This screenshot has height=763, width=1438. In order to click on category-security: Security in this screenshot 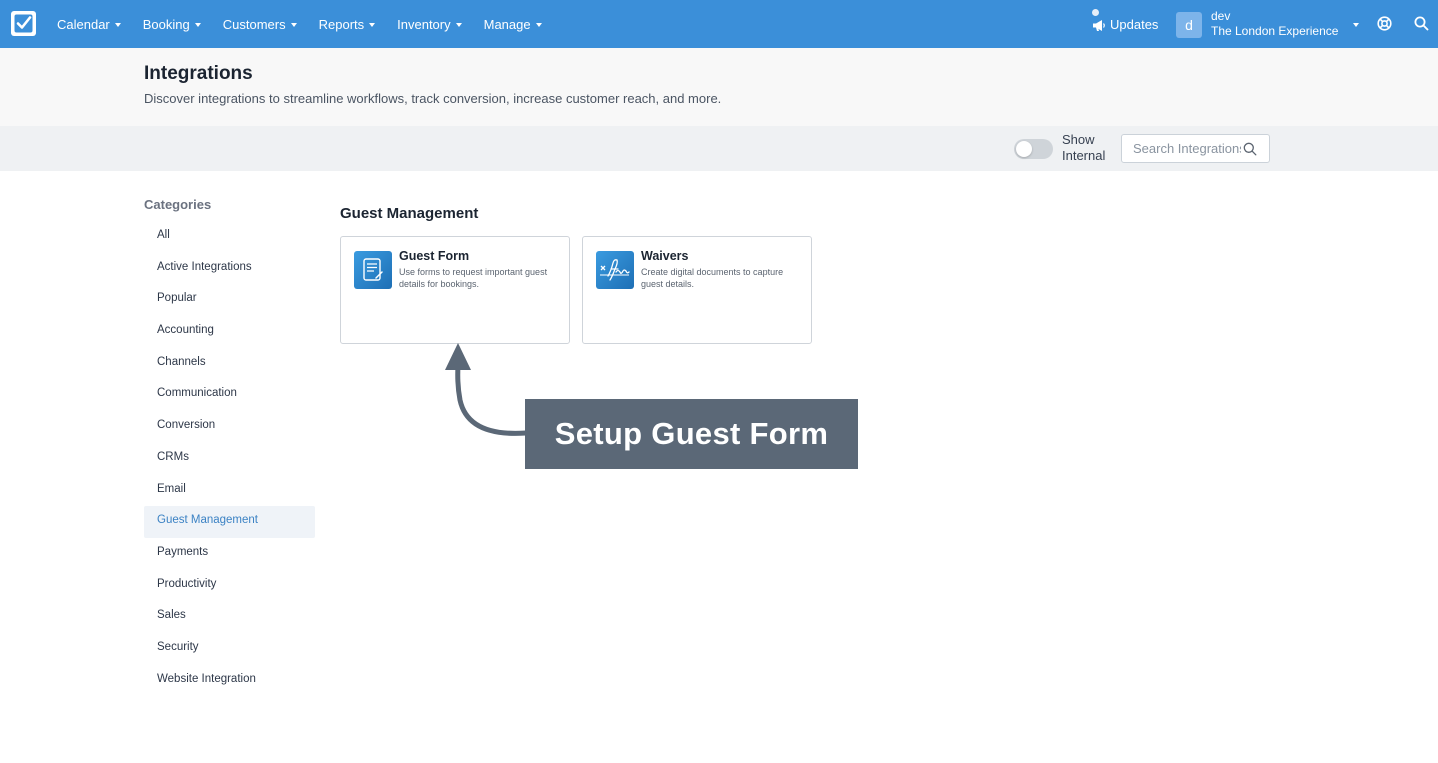, I will do `click(229, 649)`.